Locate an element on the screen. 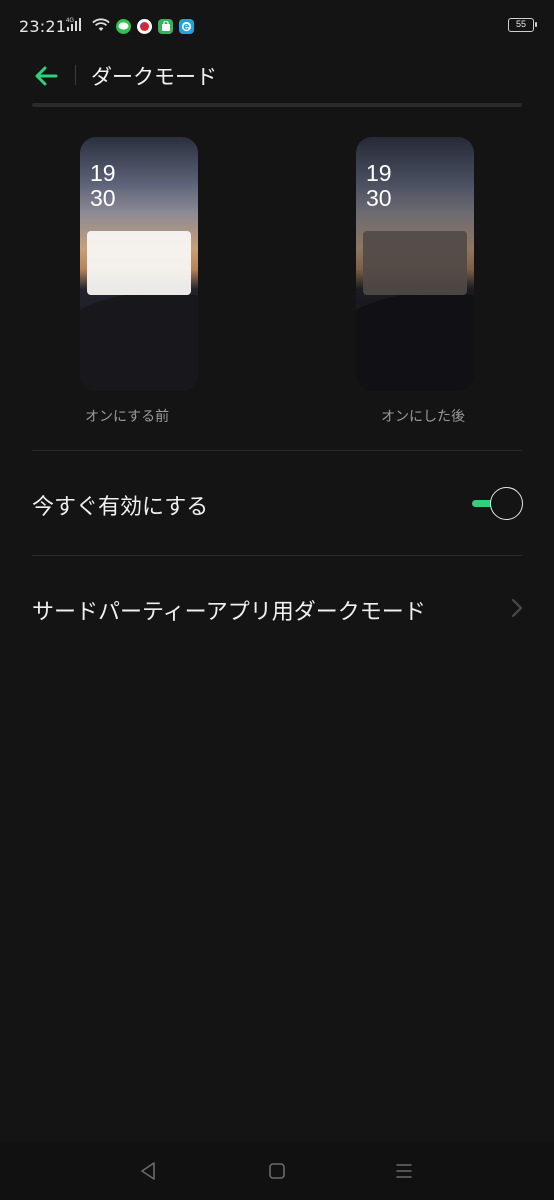 This screenshot has height=1200, width=554. preview-after-clock: 19 30 is located at coordinates (379, 186).